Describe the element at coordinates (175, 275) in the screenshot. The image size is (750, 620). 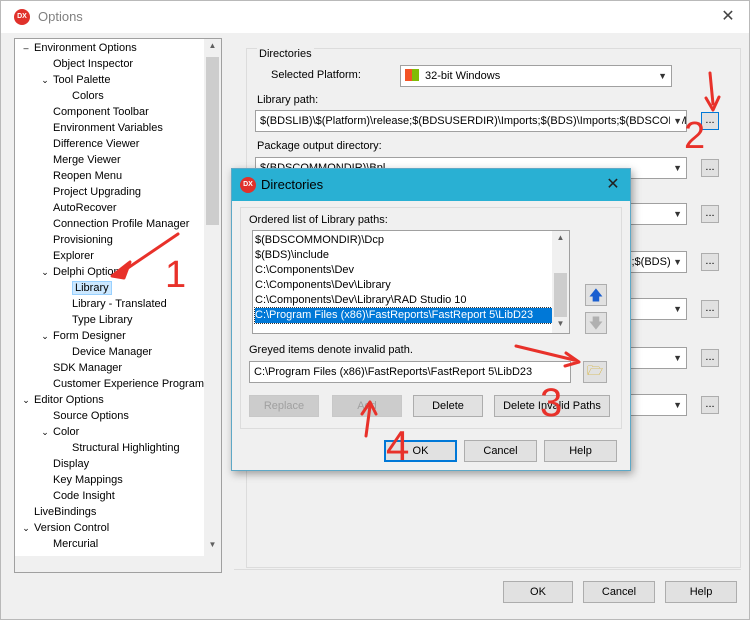
I see `annotation-label-1: 1` at that location.